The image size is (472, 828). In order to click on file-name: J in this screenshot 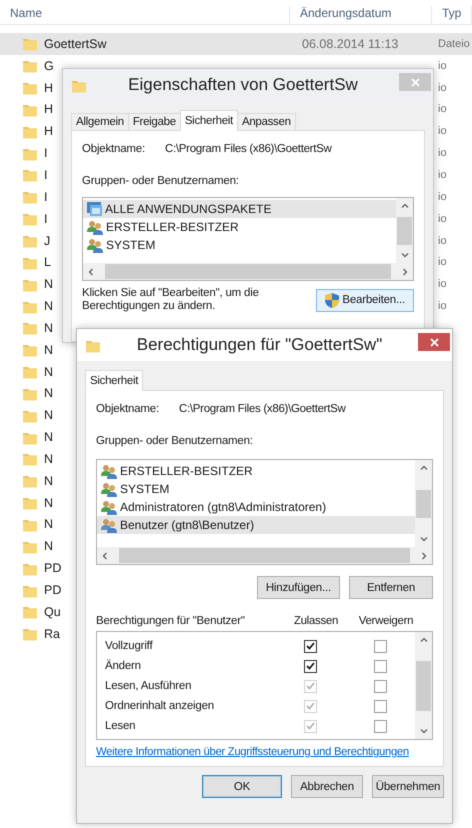, I will do `click(47, 241)`.